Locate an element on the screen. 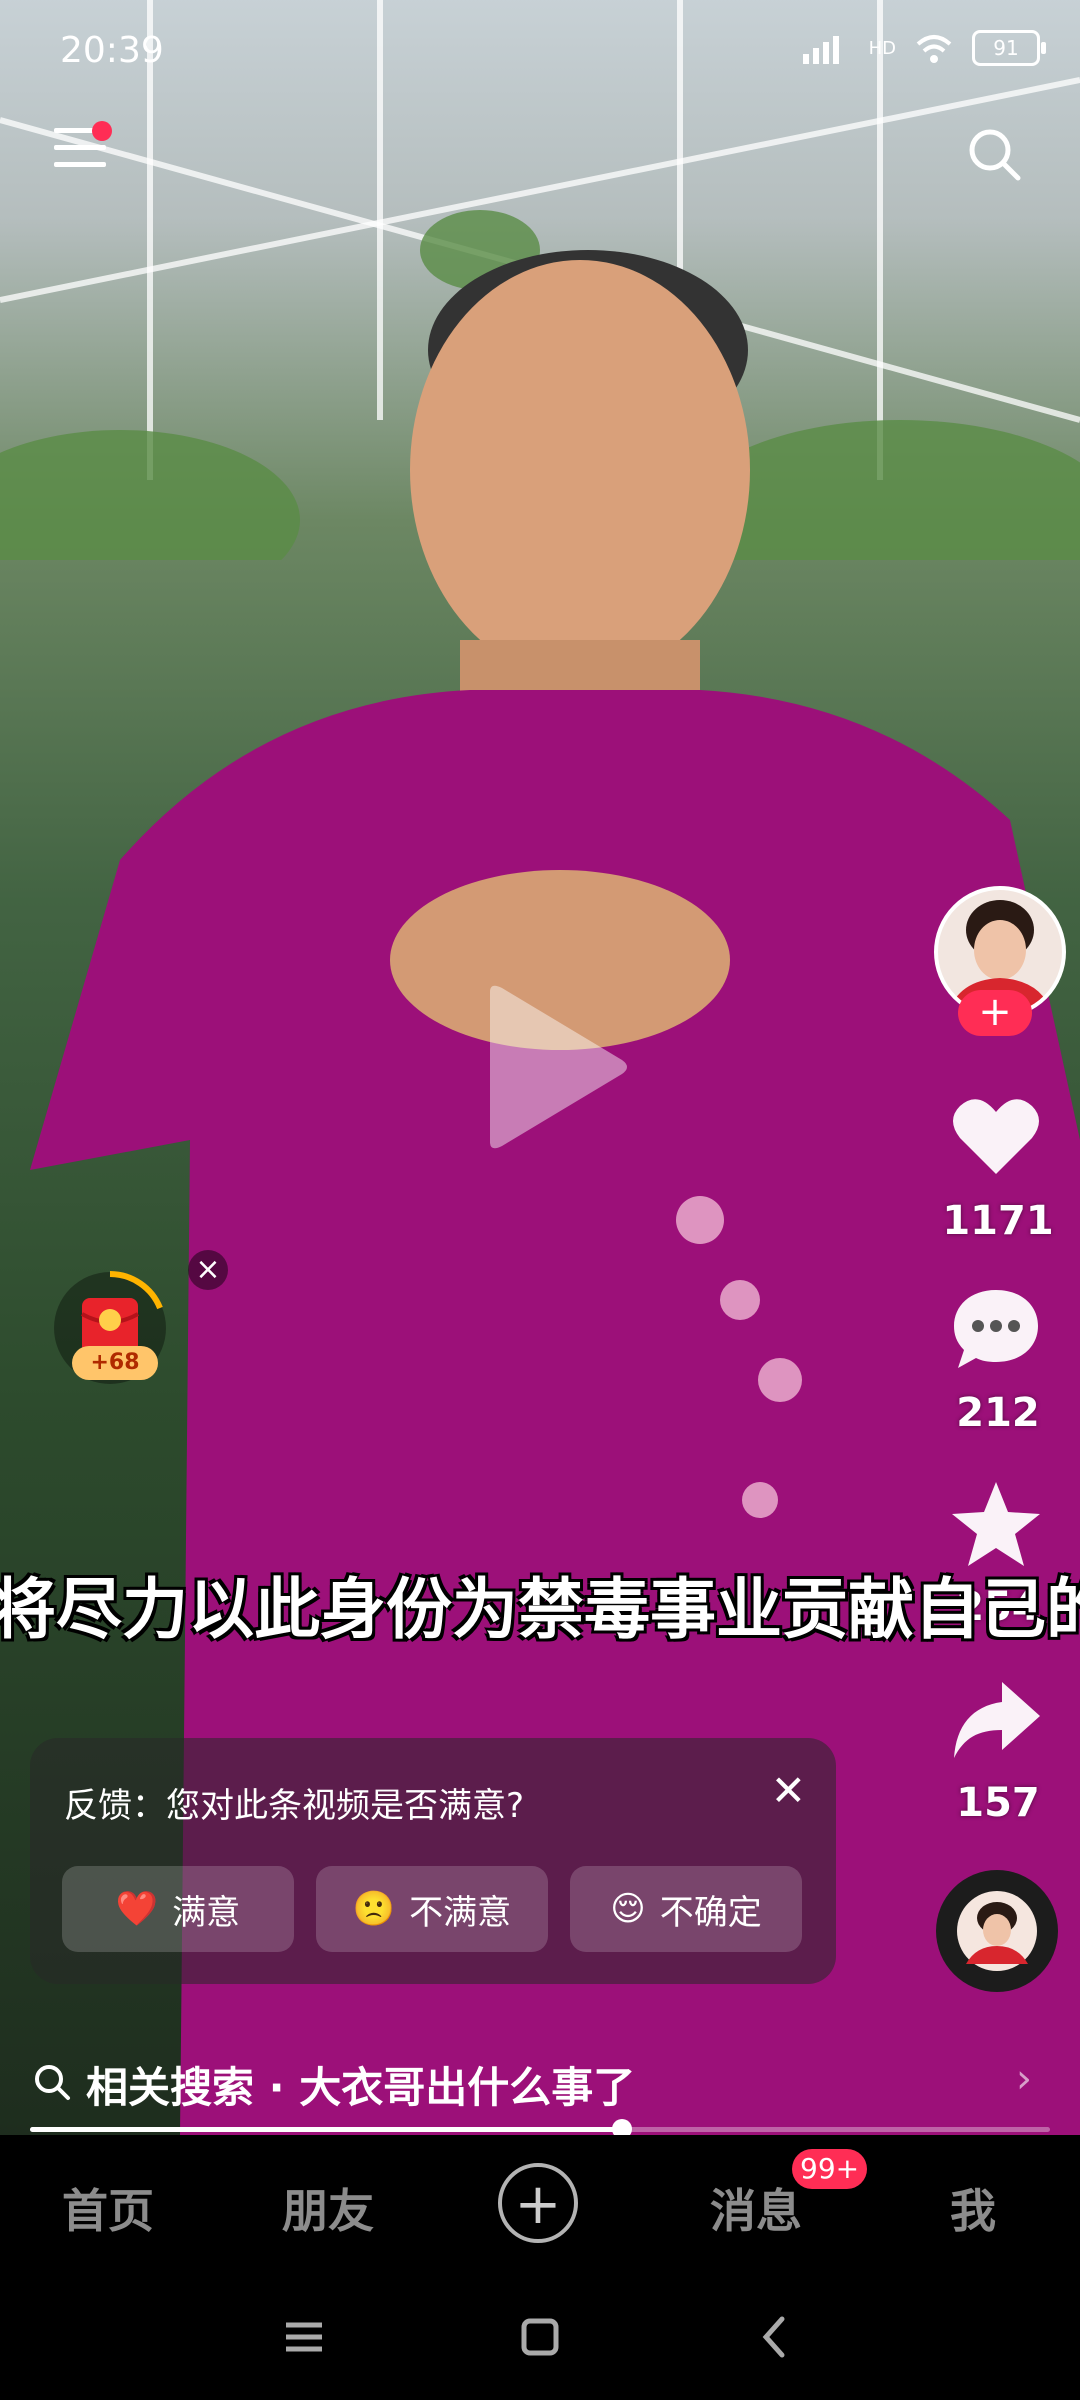 The height and width of the screenshot is (2400, 1080). battery-icon: 91 is located at coordinates (1009, 48).